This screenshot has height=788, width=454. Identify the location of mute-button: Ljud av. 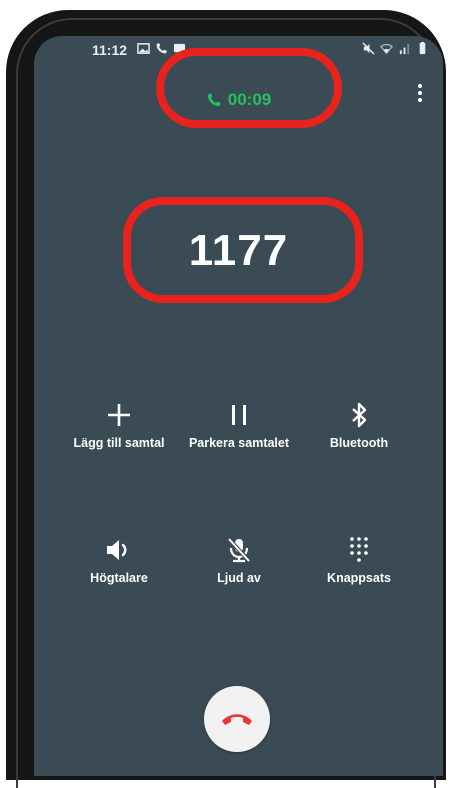
(239, 559).